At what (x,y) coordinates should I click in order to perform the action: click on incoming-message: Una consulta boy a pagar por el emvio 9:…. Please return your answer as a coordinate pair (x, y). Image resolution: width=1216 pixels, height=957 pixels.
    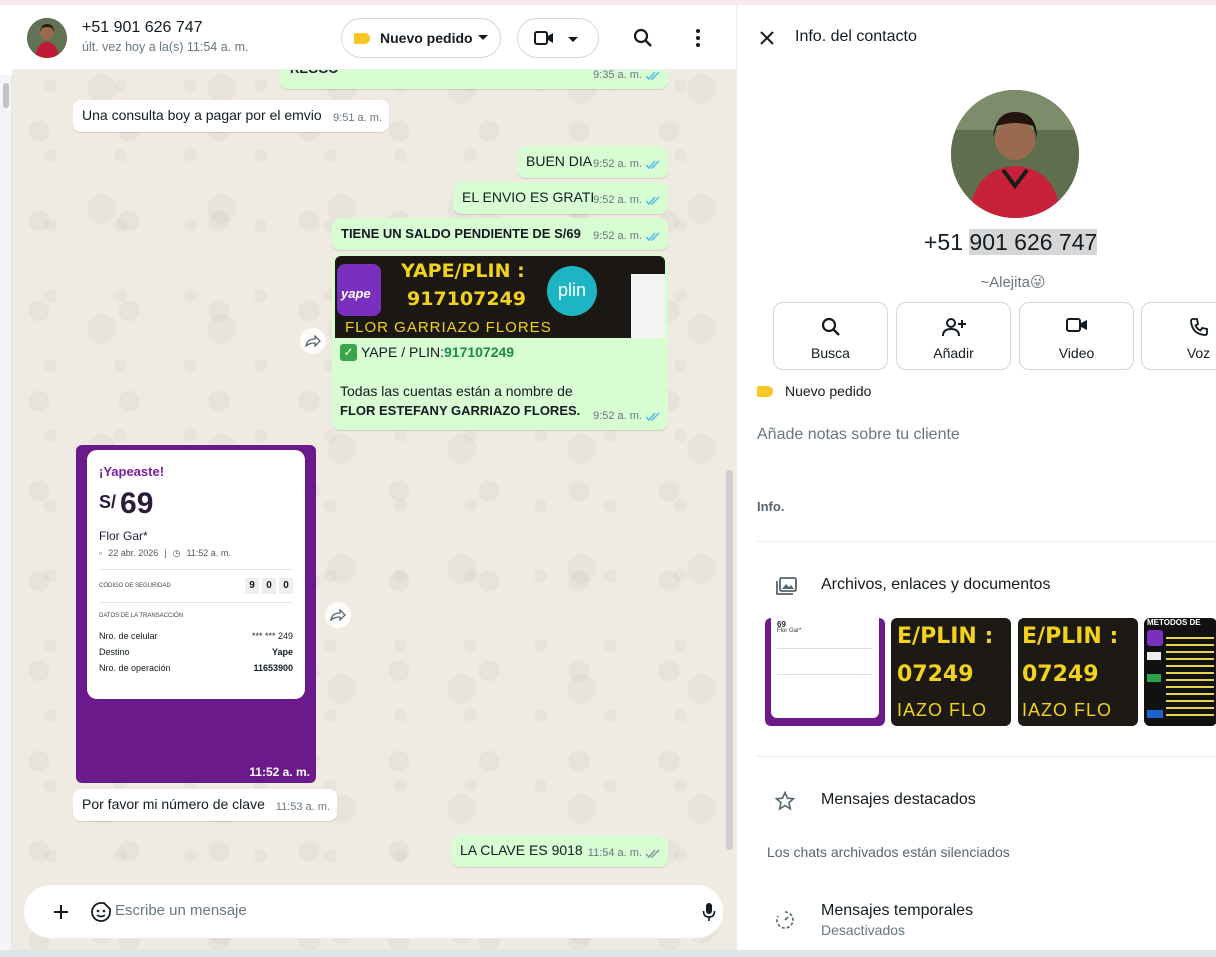
    Looking at the image, I should click on (231, 116).